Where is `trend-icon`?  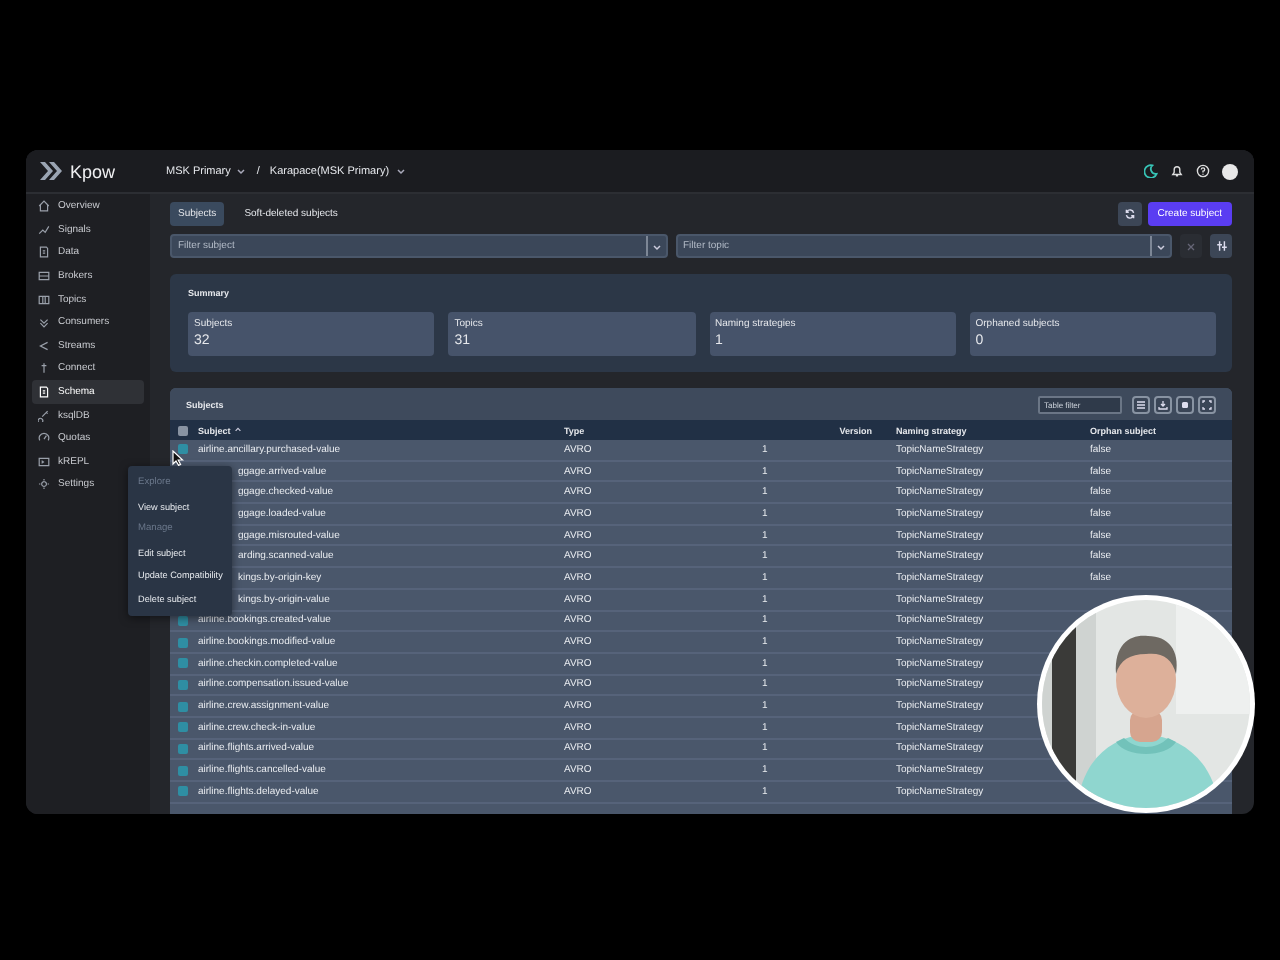 trend-icon is located at coordinates (44, 229).